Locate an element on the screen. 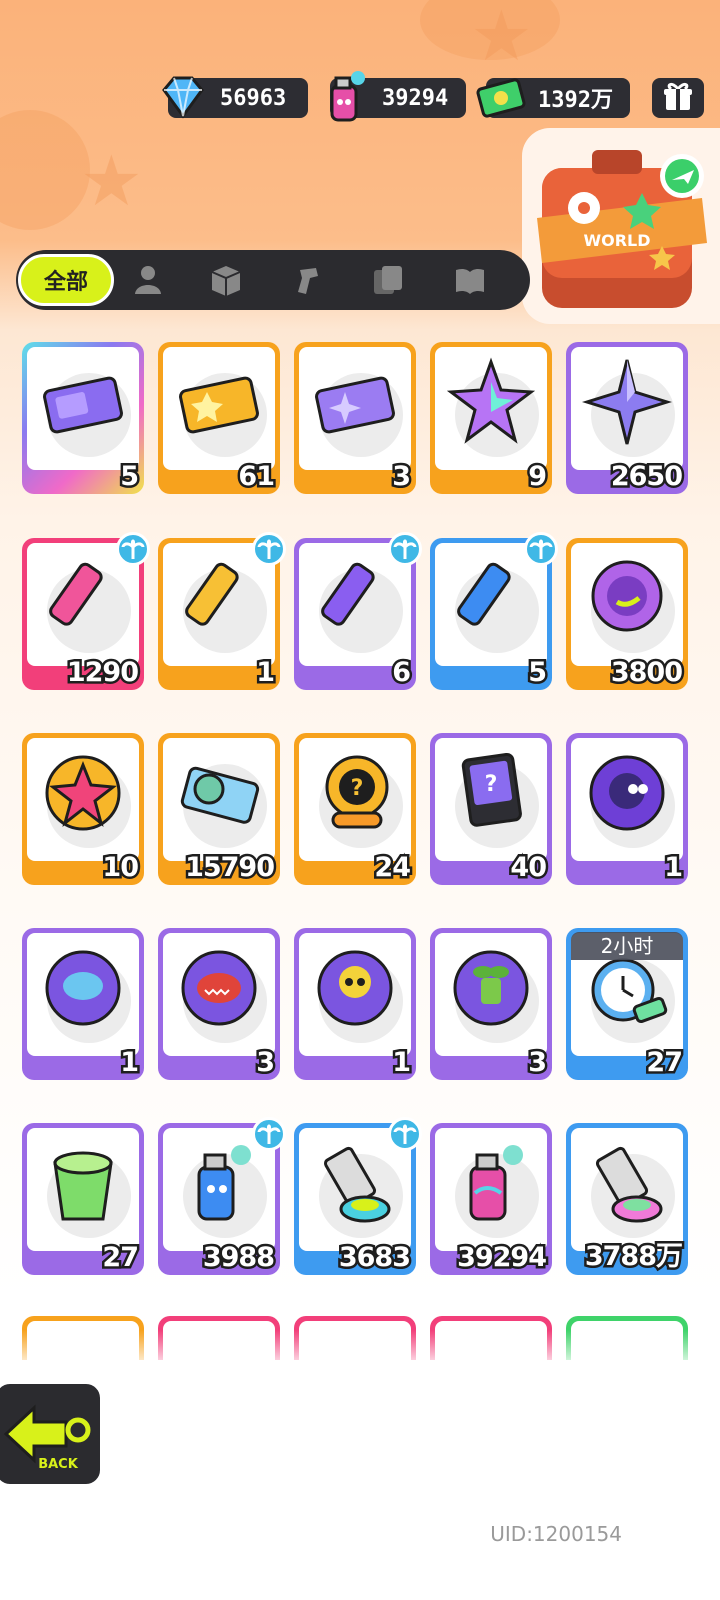  item-count: 3988 is located at coordinates (238, 1258).